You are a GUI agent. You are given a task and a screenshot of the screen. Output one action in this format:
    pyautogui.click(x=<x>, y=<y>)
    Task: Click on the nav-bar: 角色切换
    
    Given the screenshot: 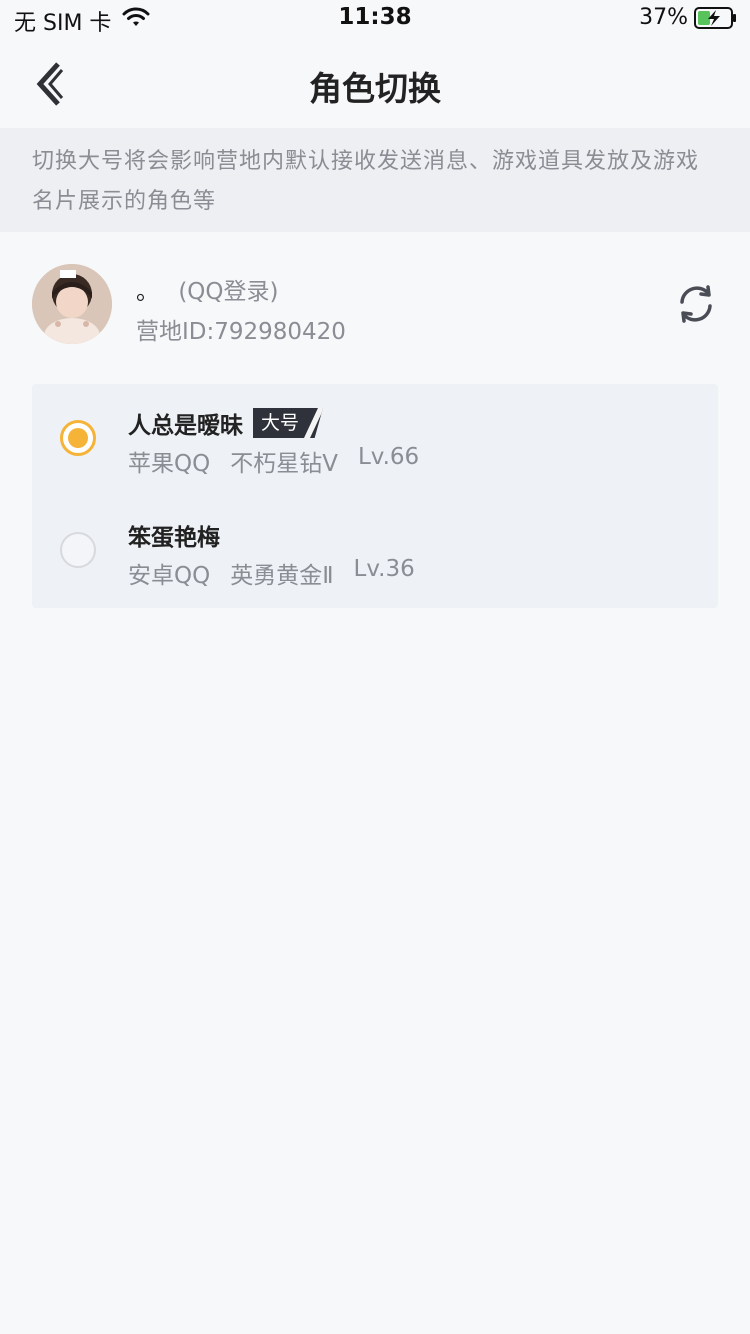 What is the action you would take?
    pyautogui.click(x=375, y=84)
    